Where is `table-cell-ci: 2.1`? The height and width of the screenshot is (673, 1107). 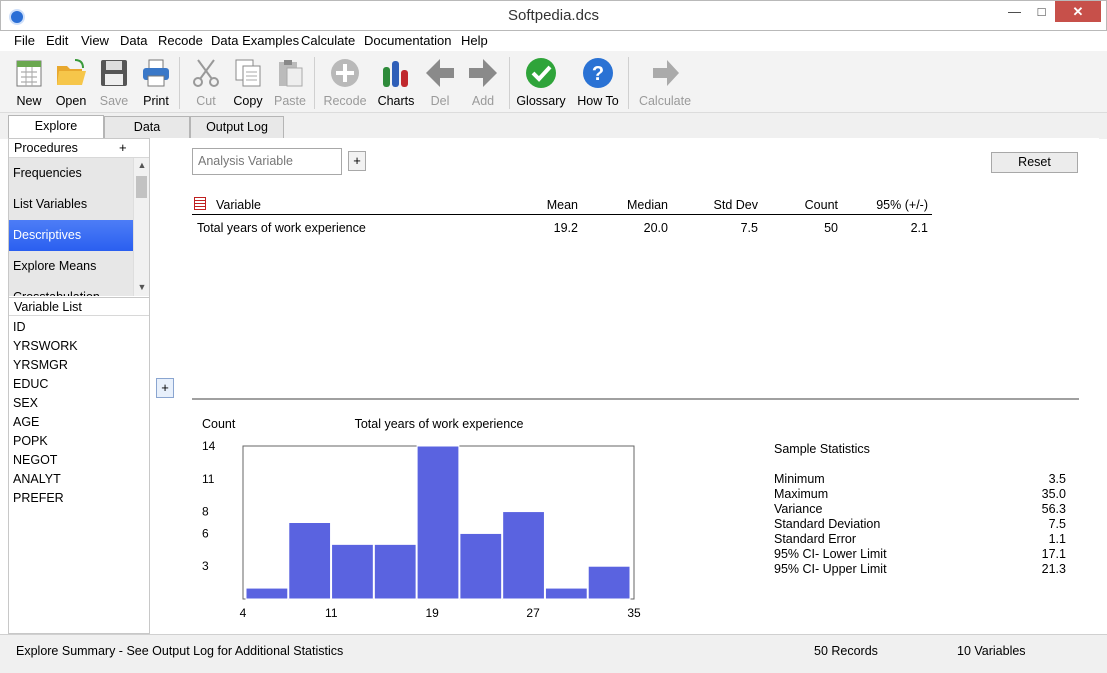
table-cell-ci: 2.1 is located at coordinates (919, 228).